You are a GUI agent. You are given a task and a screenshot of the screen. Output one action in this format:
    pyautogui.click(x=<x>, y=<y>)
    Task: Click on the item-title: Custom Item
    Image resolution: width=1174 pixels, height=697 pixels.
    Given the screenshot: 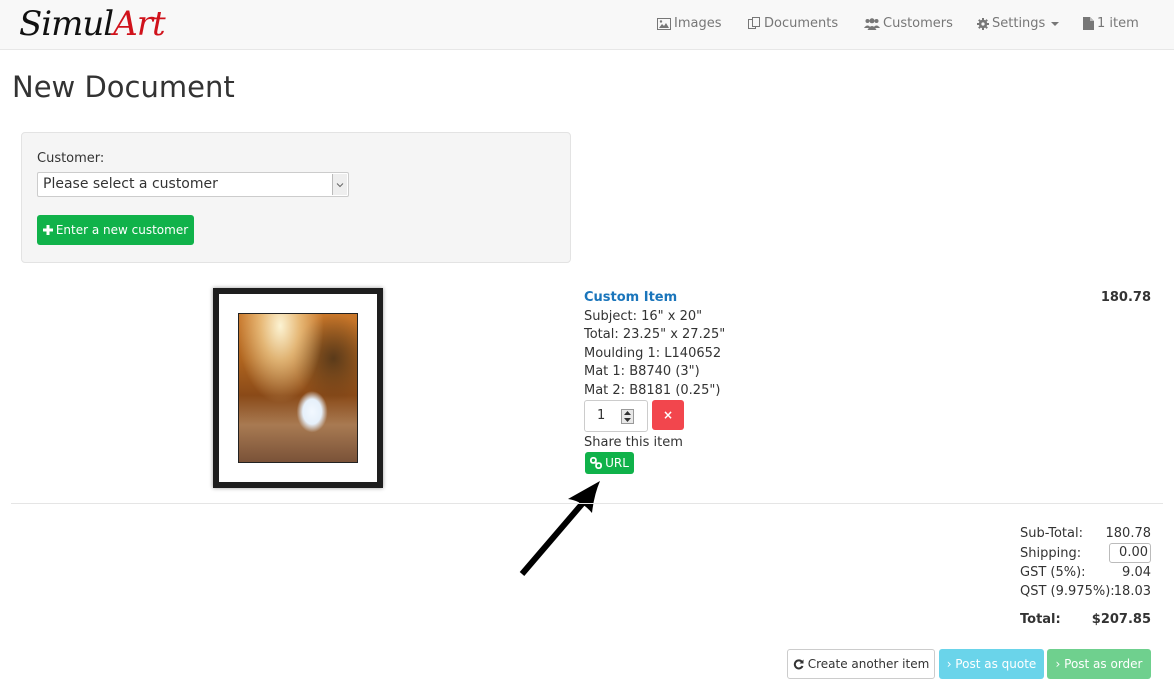 What is the action you would take?
    pyautogui.click(x=630, y=297)
    